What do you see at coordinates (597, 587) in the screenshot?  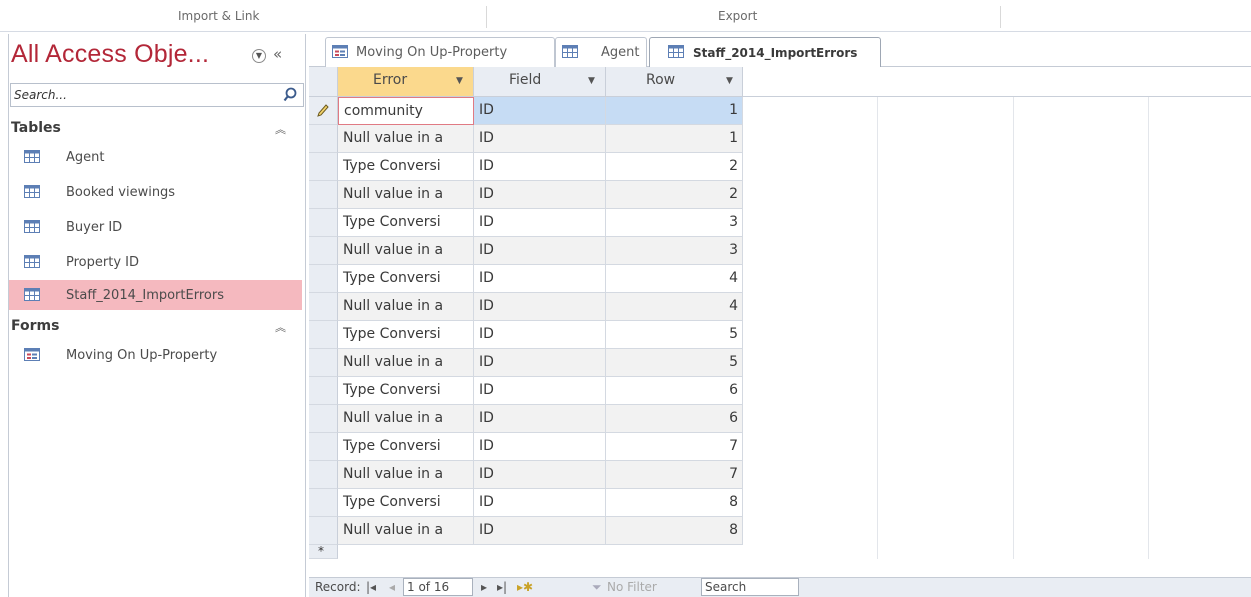 I see `filter-icon: ⏷` at bounding box center [597, 587].